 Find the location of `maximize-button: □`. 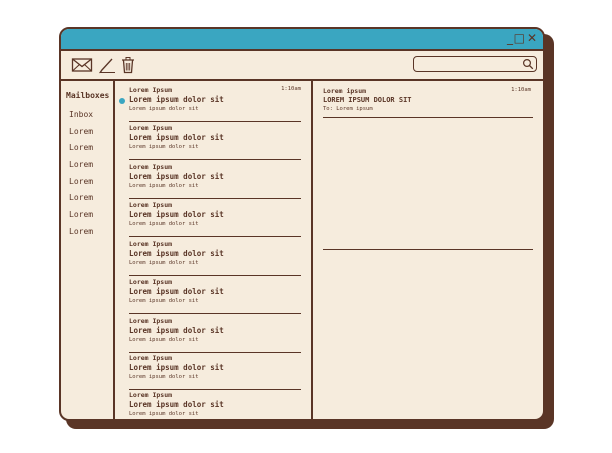

maximize-button: □ is located at coordinates (519, 38).